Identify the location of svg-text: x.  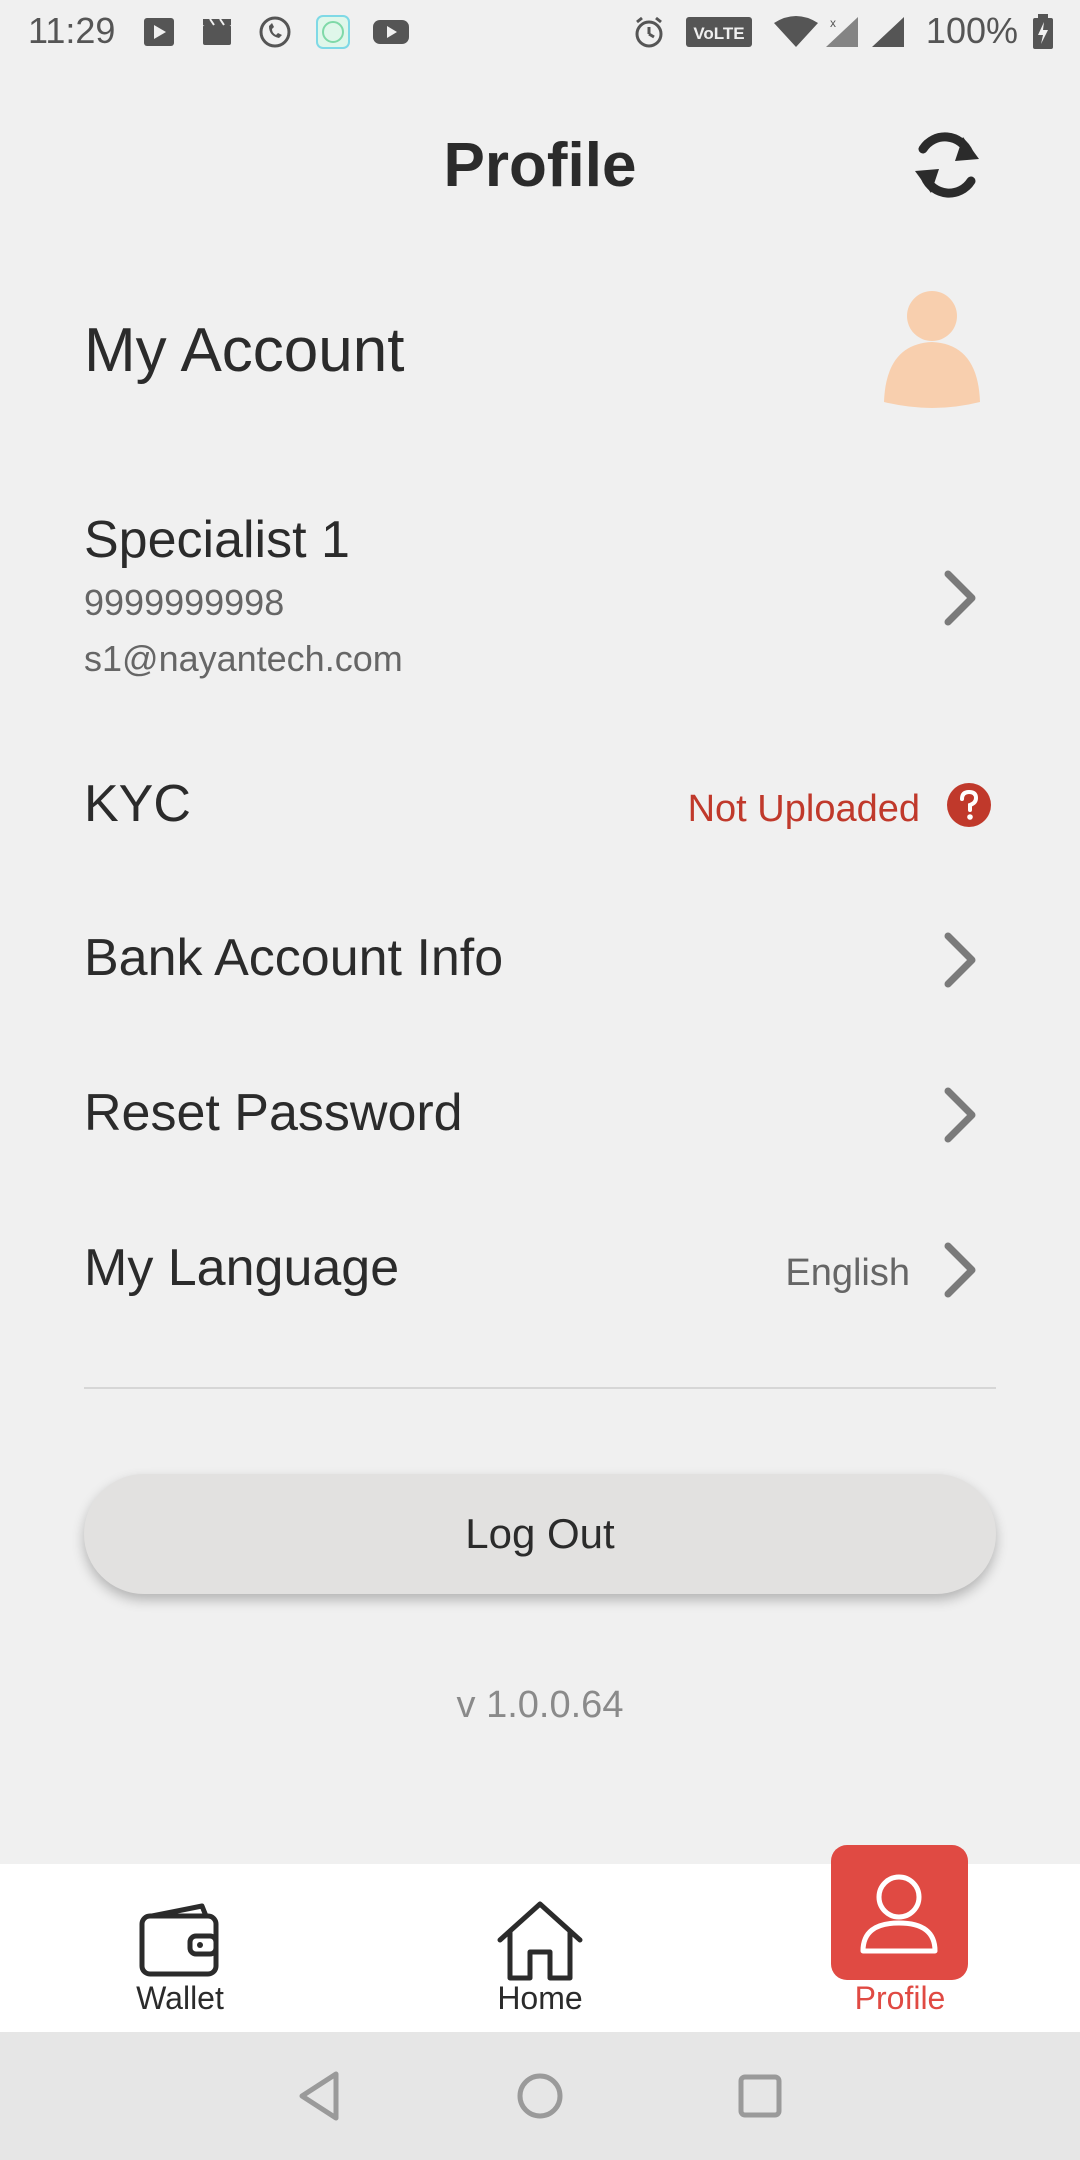
(833, 23).